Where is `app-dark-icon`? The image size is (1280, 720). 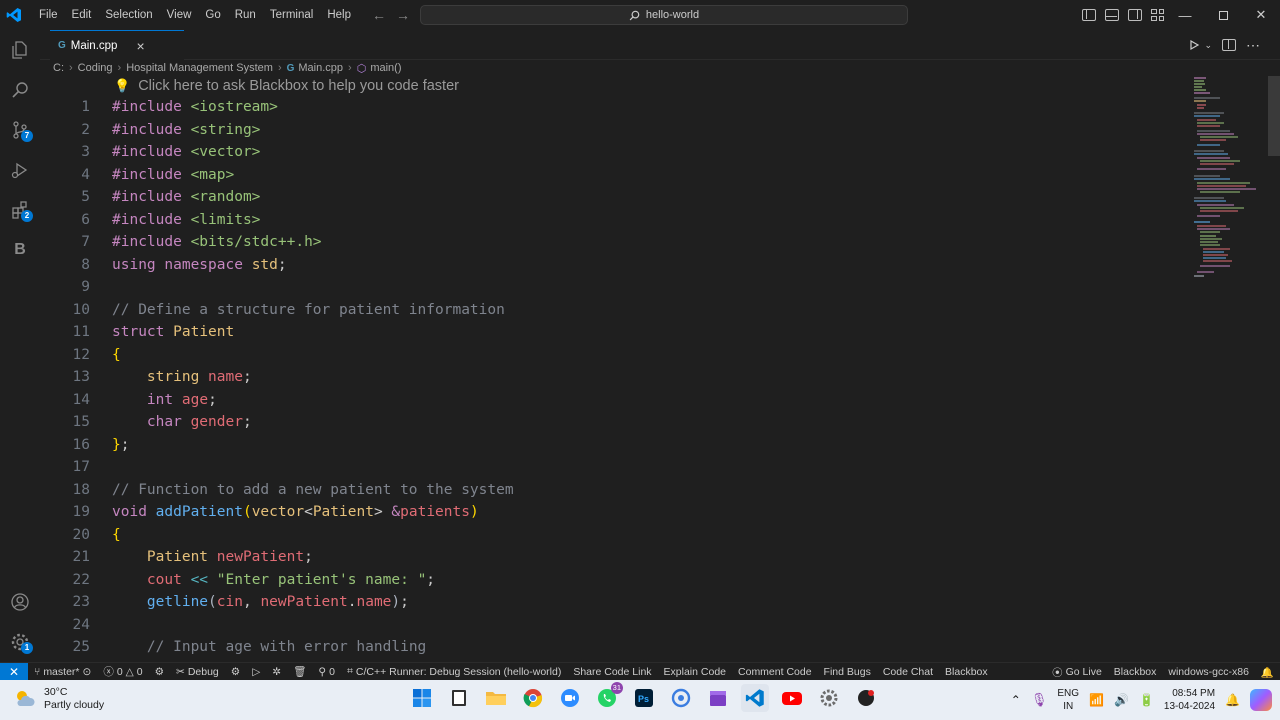 app-dark-icon is located at coordinates (866, 698).